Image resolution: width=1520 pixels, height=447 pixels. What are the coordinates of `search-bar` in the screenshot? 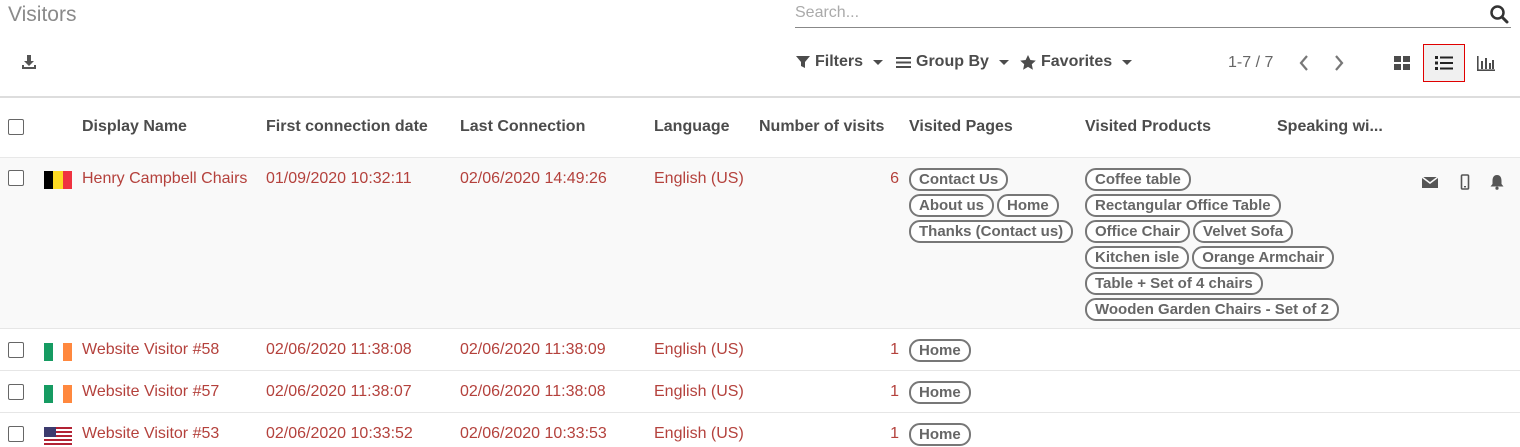 It's located at (1153, 14).